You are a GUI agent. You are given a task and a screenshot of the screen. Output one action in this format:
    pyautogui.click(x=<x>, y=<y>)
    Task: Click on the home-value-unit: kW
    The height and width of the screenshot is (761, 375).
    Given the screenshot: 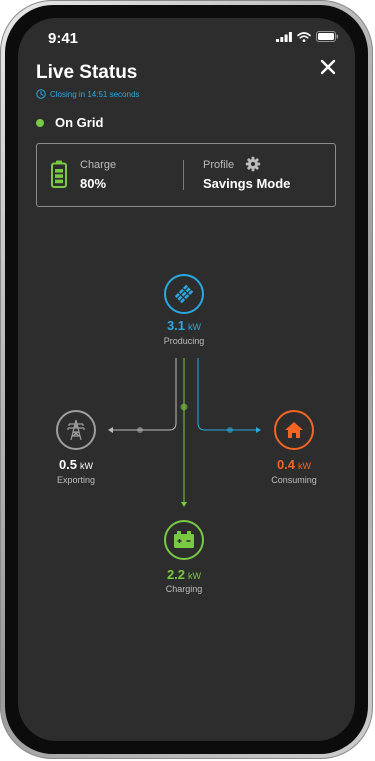 What is the action you would take?
    pyautogui.click(x=305, y=466)
    